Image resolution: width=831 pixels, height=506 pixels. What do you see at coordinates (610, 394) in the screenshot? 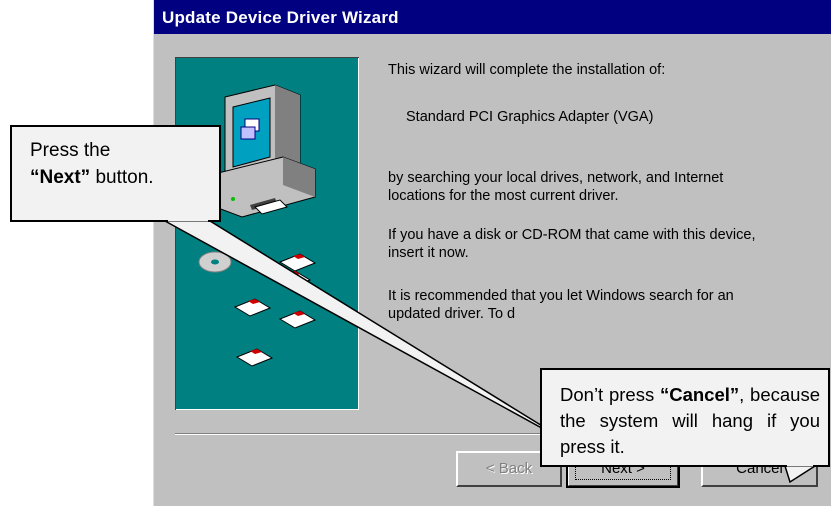
I see `cancel-callout-prefix: Don’t press` at bounding box center [610, 394].